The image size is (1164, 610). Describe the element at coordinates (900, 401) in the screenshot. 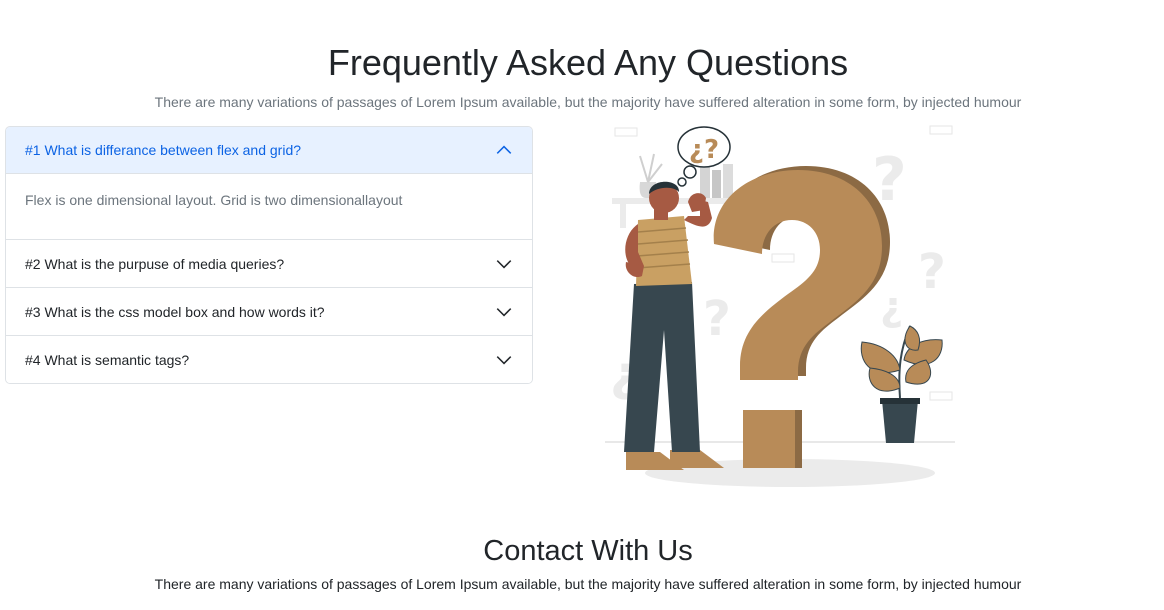

I see `plant-pot-rim` at that location.